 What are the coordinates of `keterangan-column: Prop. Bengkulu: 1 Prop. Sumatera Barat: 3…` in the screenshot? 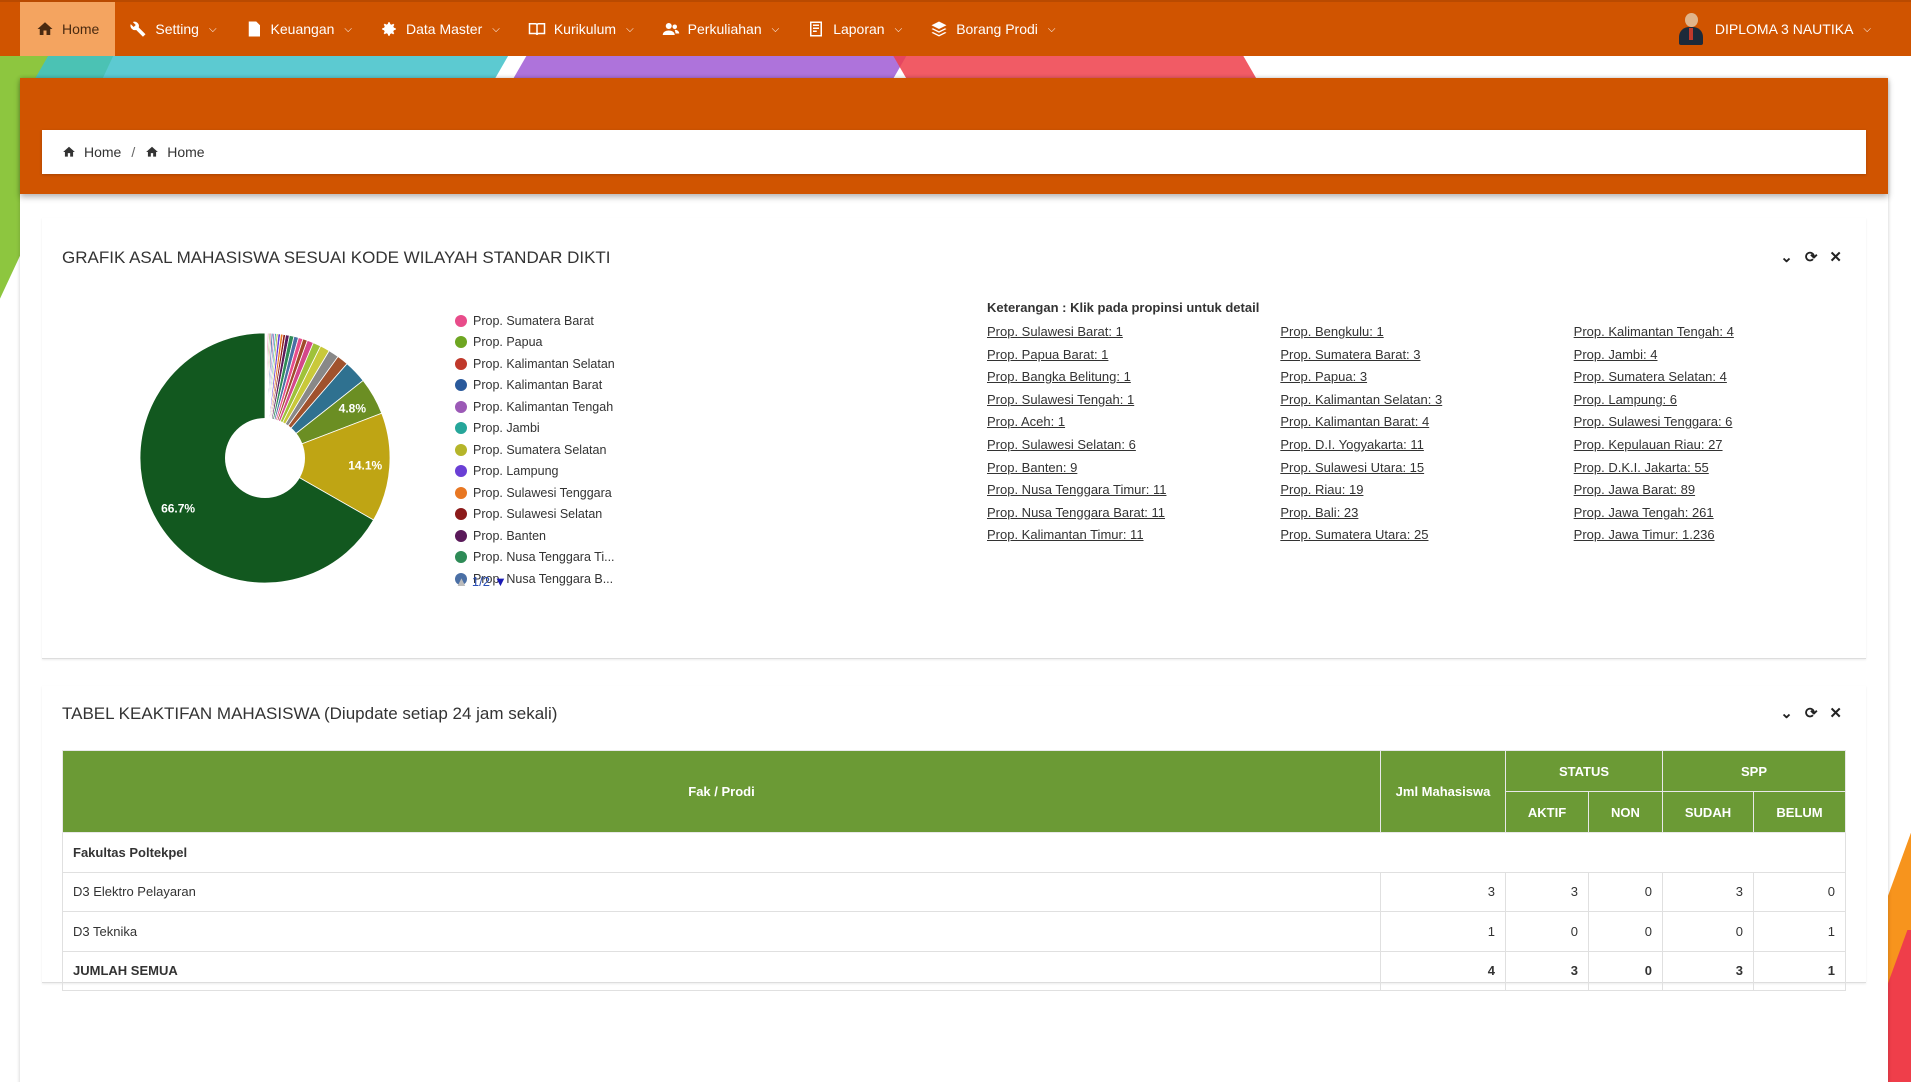 It's located at (1426, 434).